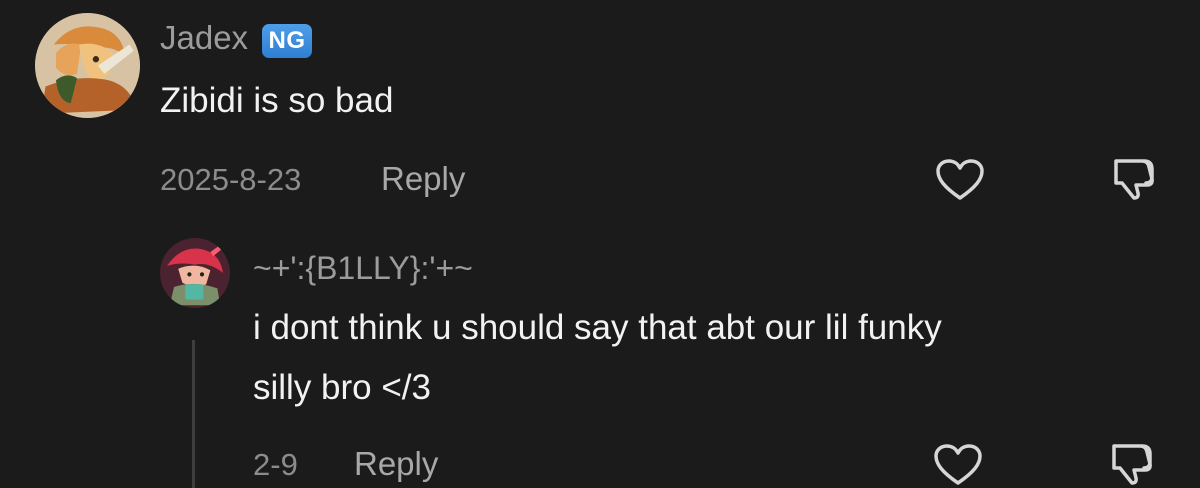  I want to click on comment-username: Jadex, so click(204, 38).